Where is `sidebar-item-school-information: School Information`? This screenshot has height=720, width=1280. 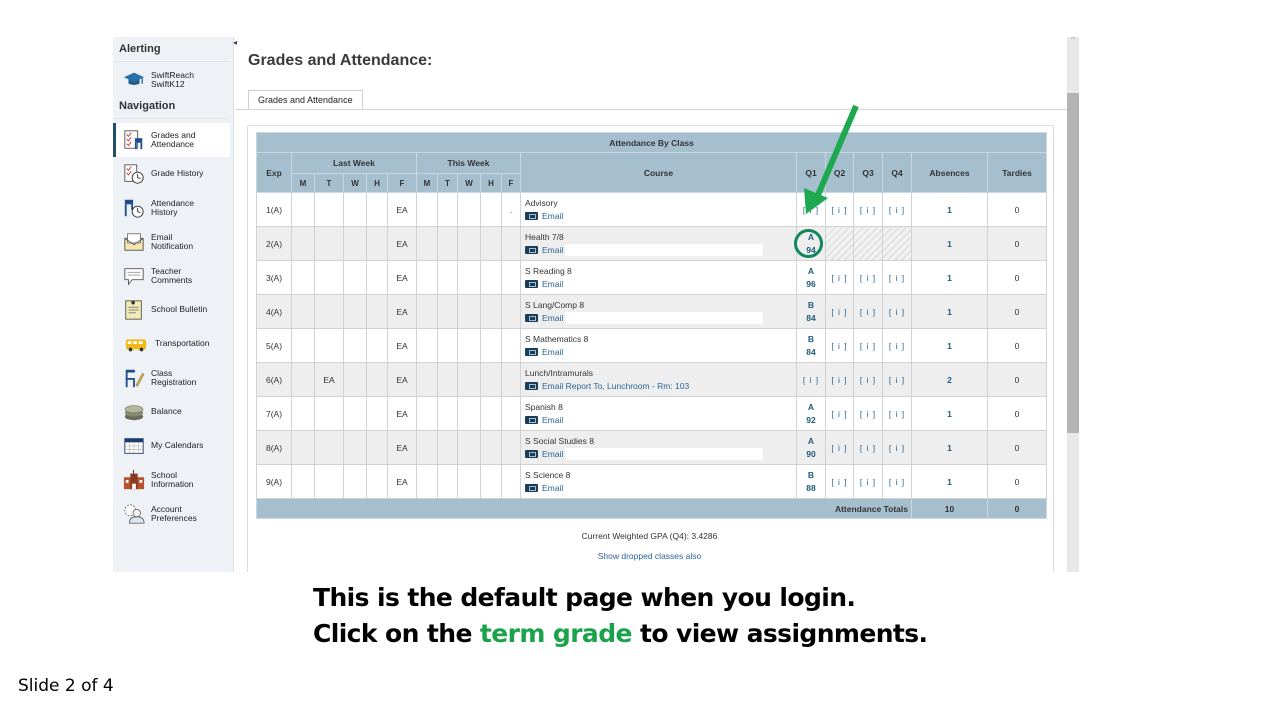 sidebar-item-school-information: School Information is located at coordinates (173, 480).